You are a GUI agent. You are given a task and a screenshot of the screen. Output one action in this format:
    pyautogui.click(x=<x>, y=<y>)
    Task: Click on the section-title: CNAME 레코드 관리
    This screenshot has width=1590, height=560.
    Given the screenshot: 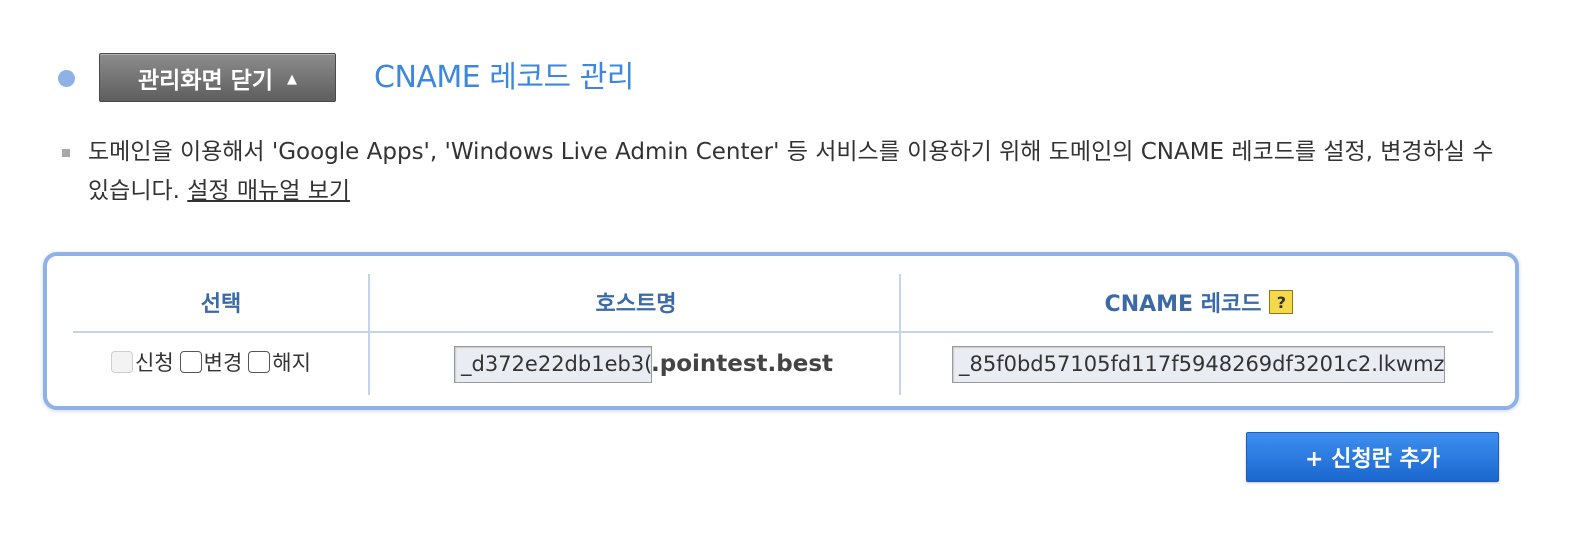 What is the action you would take?
    pyautogui.click(x=504, y=77)
    